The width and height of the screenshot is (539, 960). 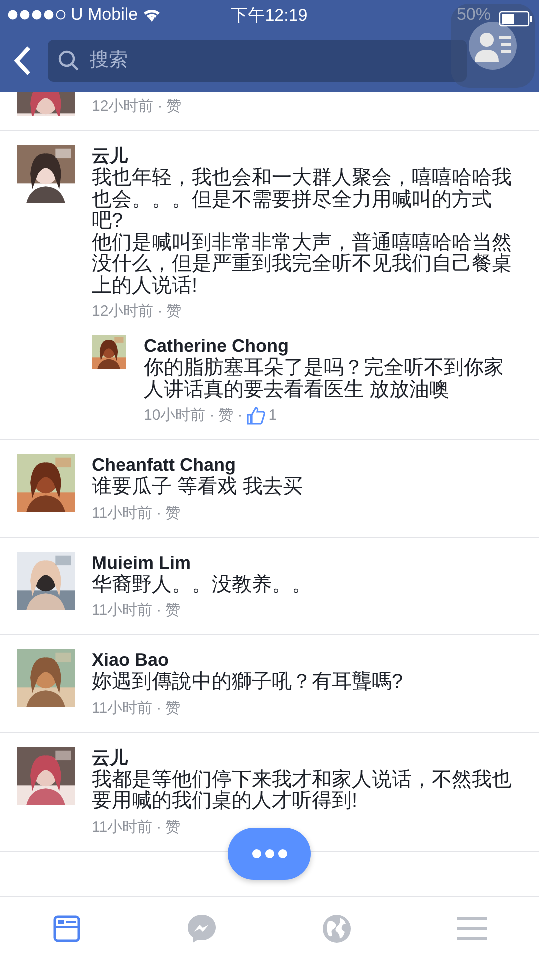 I want to click on more-button, so click(x=269, y=854).